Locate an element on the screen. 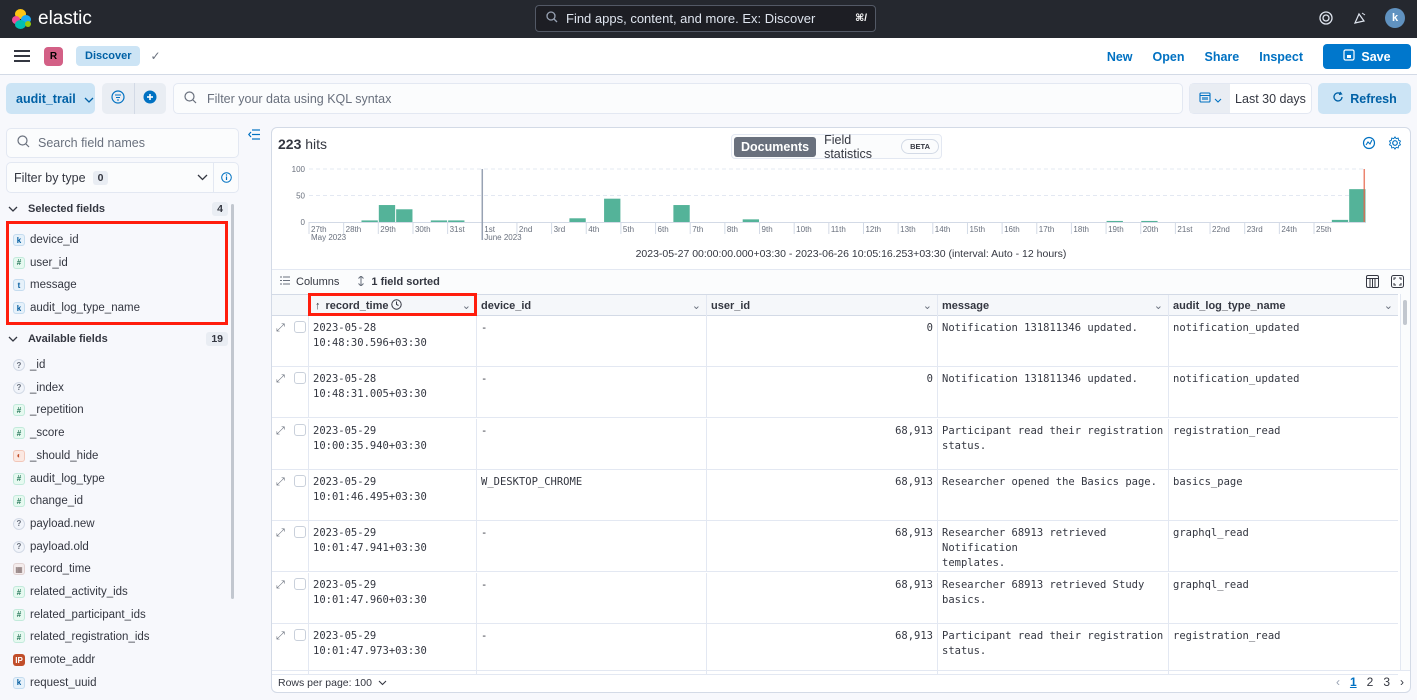  cell-record-time: 2023-05-29 10:01:47.973+03:30 is located at coordinates (392, 649).